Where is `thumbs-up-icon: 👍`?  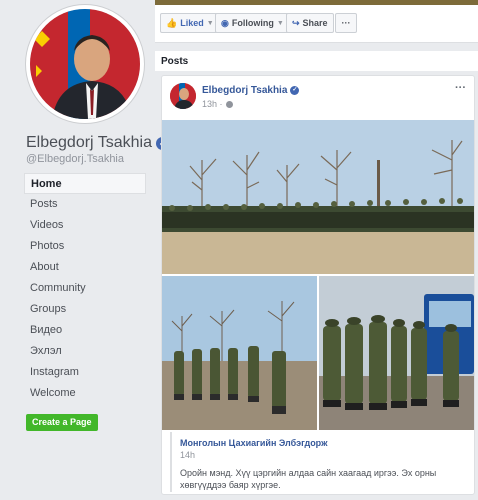 thumbs-up-icon: 👍 is located at coordinates (172, 22).